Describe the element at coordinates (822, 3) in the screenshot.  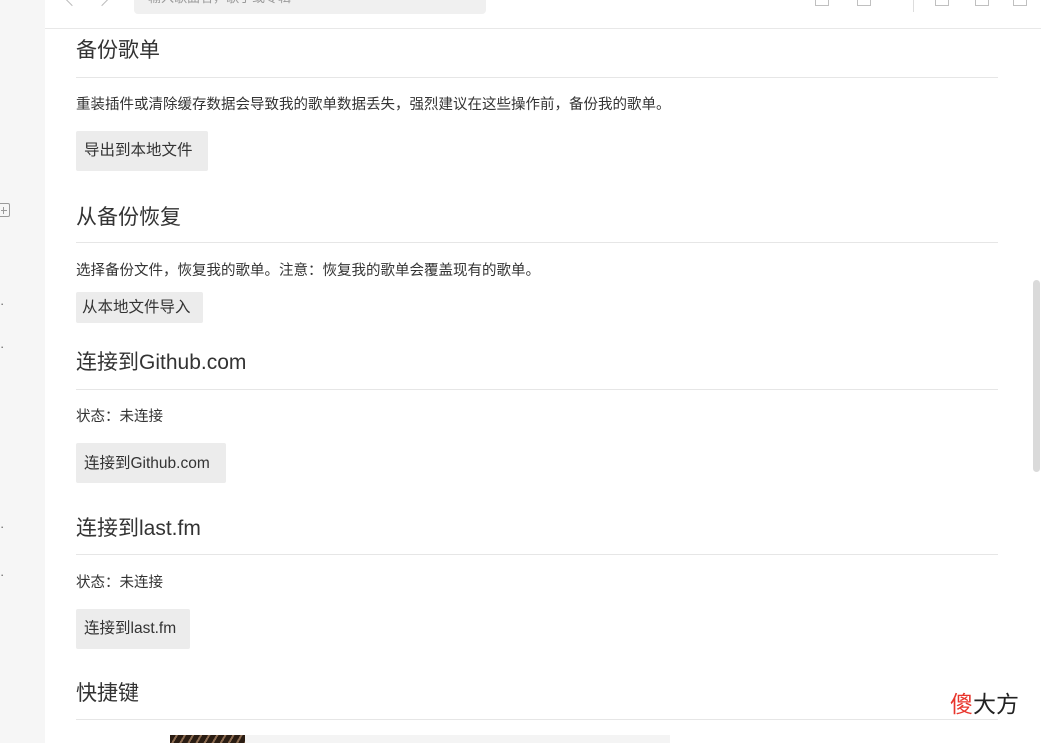
I see `user-icon` at that location.